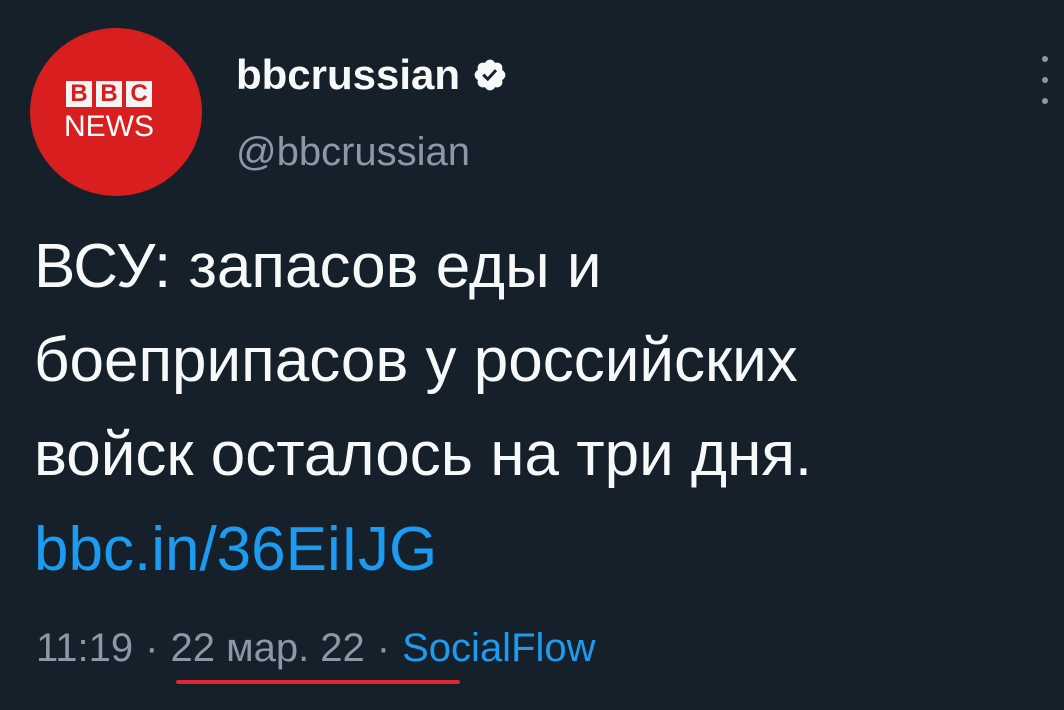 This screenshot has width=1064, height=710. Describe the element at coordinates (109, 126) in the screenshot. I see `bbc-logo-subtitle: NEWS` at that location.